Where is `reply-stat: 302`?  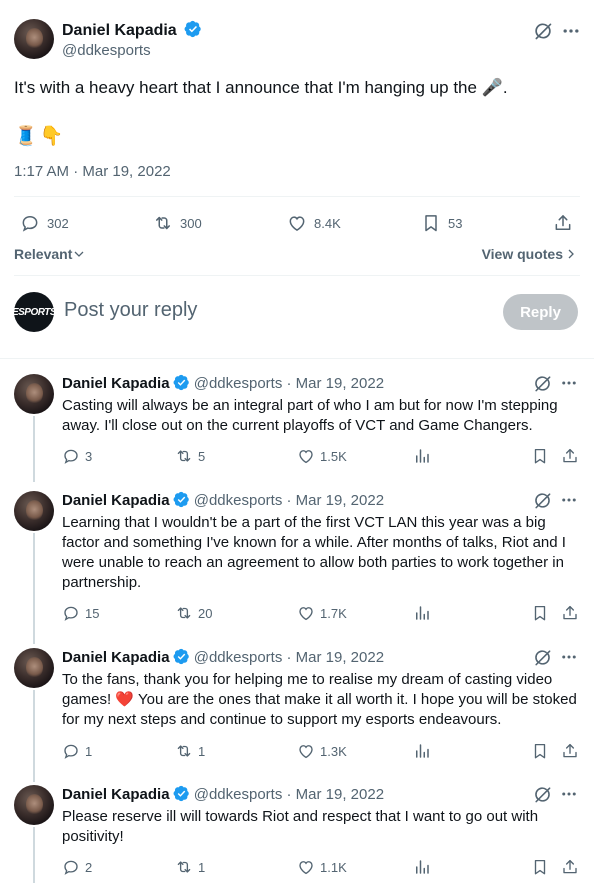 reply-stat: 302 is located at coordinates (44, 223).